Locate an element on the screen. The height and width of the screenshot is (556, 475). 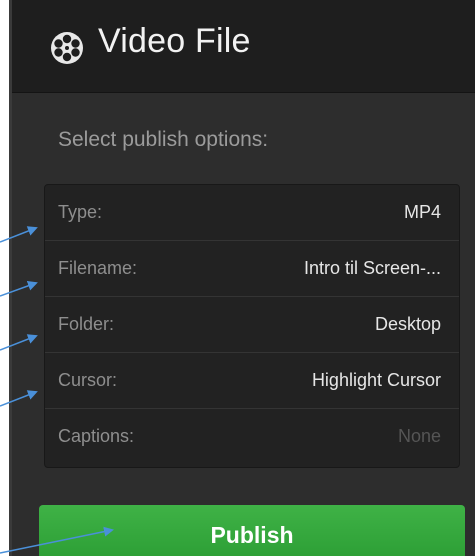
option-label: Captions: is located at coordinates (96, 436).